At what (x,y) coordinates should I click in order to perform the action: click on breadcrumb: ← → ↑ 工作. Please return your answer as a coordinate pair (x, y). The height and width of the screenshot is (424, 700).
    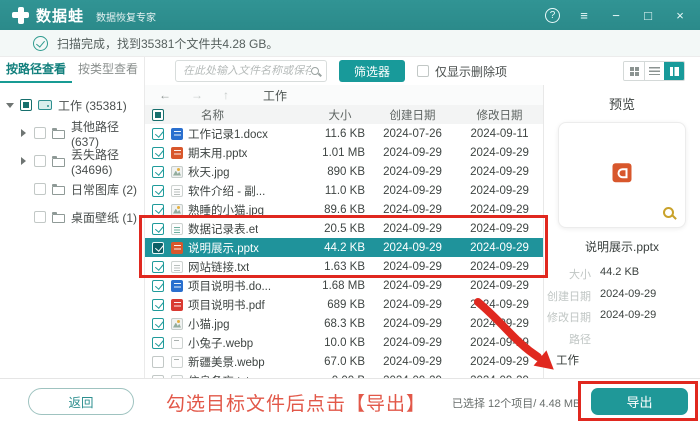
    Looking at the image, I should click on (344, 95).